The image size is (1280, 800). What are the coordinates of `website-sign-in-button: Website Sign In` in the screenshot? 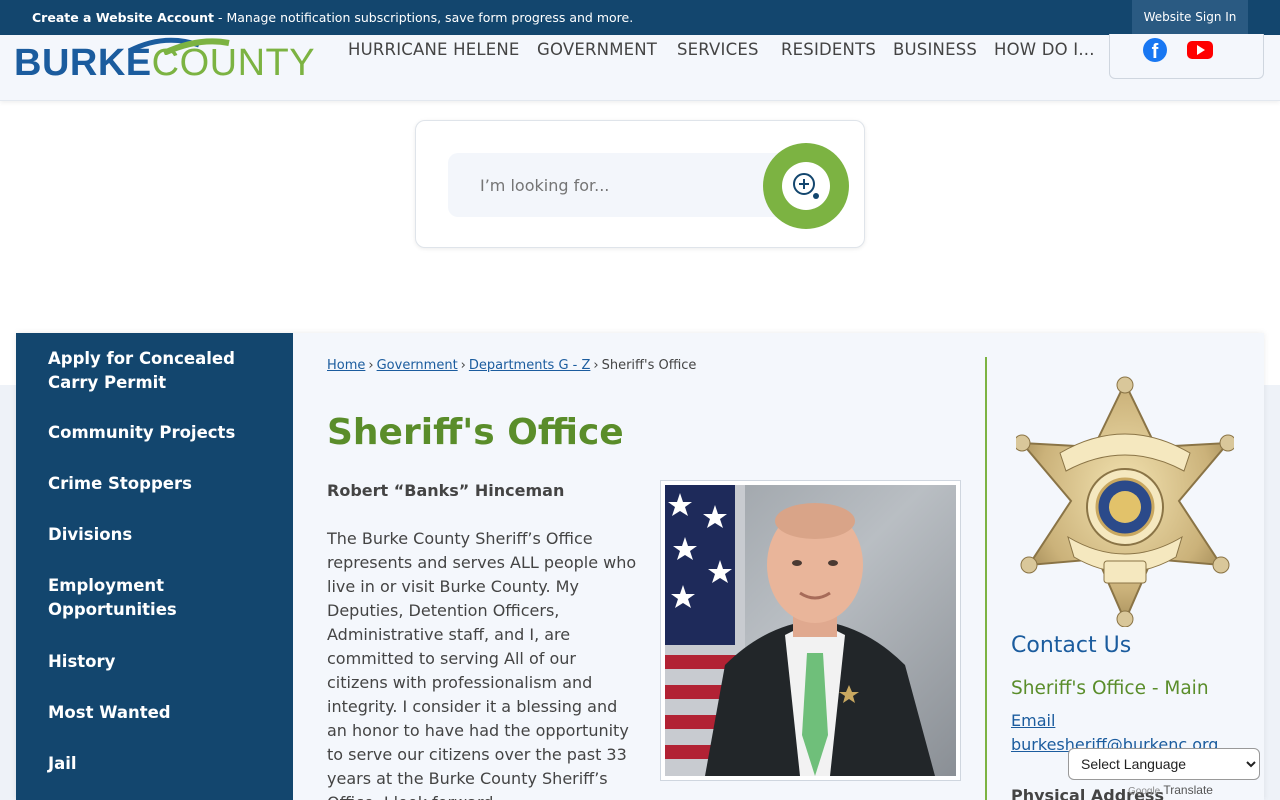 It's located at (1190, 17).